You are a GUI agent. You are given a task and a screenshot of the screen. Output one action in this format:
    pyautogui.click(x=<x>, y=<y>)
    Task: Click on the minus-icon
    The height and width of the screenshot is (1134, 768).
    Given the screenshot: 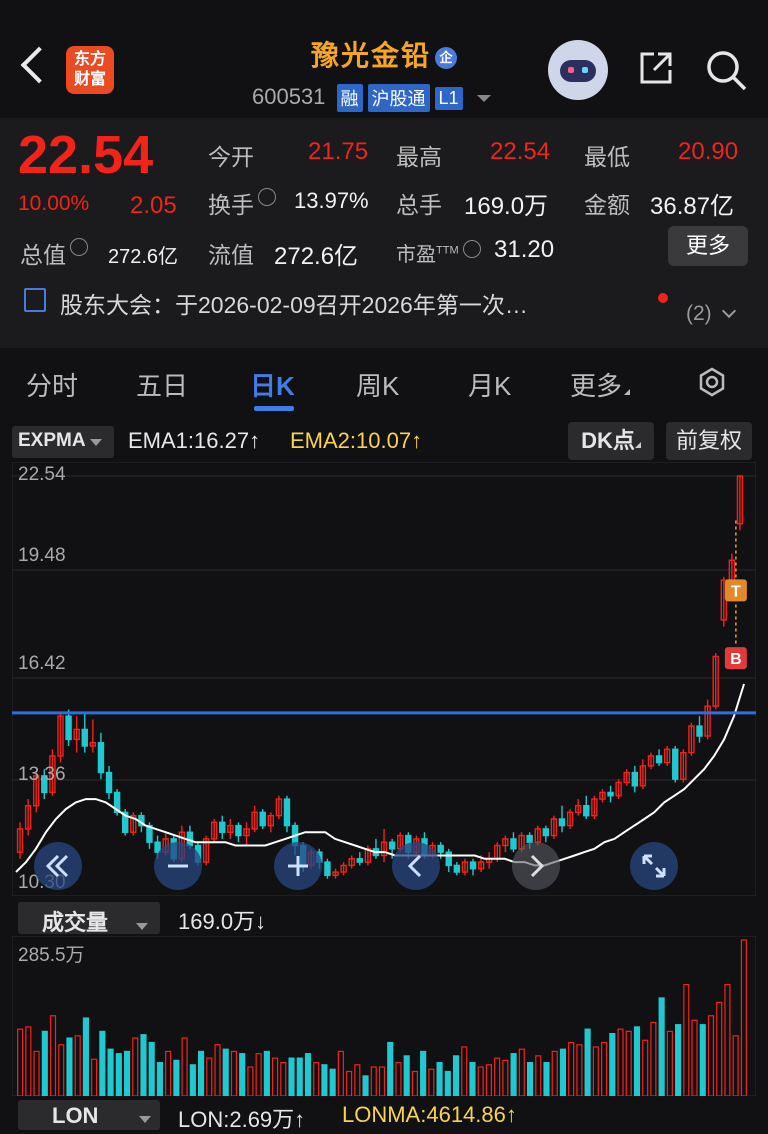 What is the action you would take?
    pyautogui.click(x=178, y=866)
    